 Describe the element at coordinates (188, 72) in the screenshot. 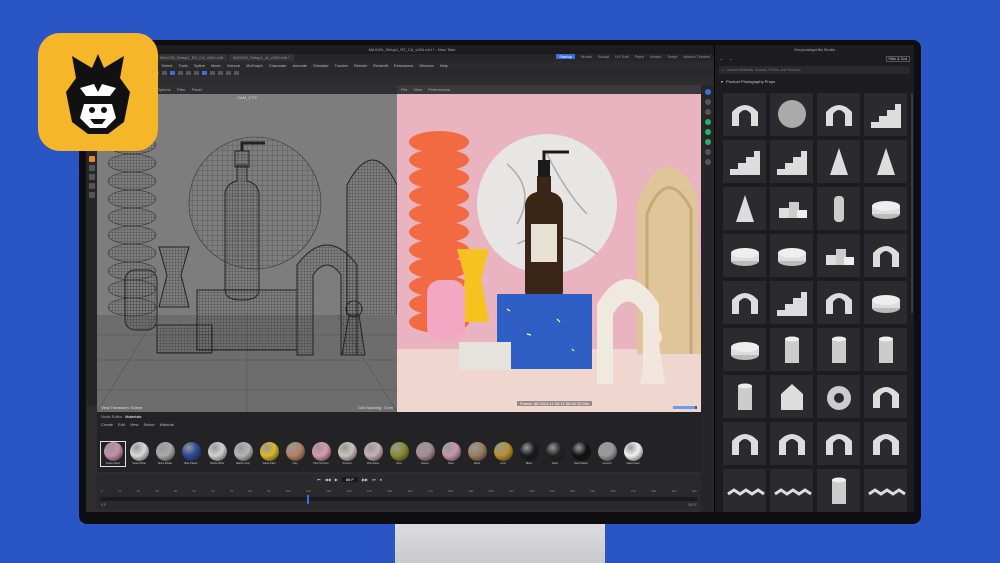

I see `rotate-icon` at that location.